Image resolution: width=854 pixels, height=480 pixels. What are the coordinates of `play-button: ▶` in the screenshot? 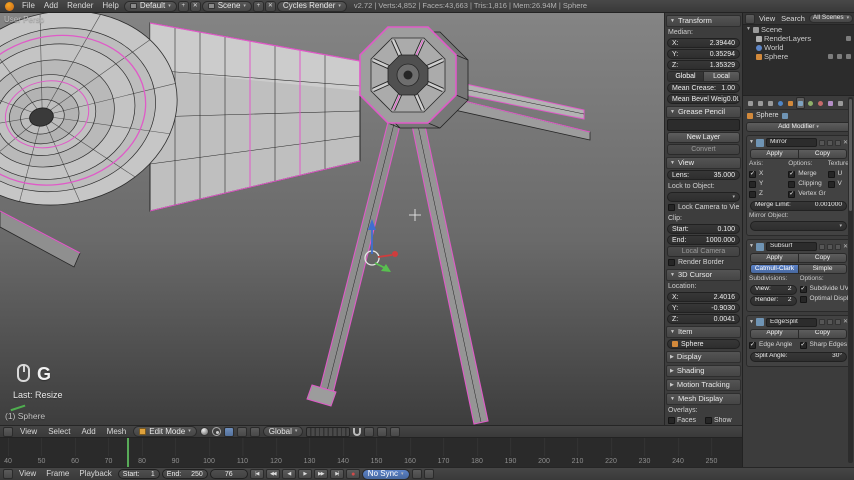 It's located at (304, 474).